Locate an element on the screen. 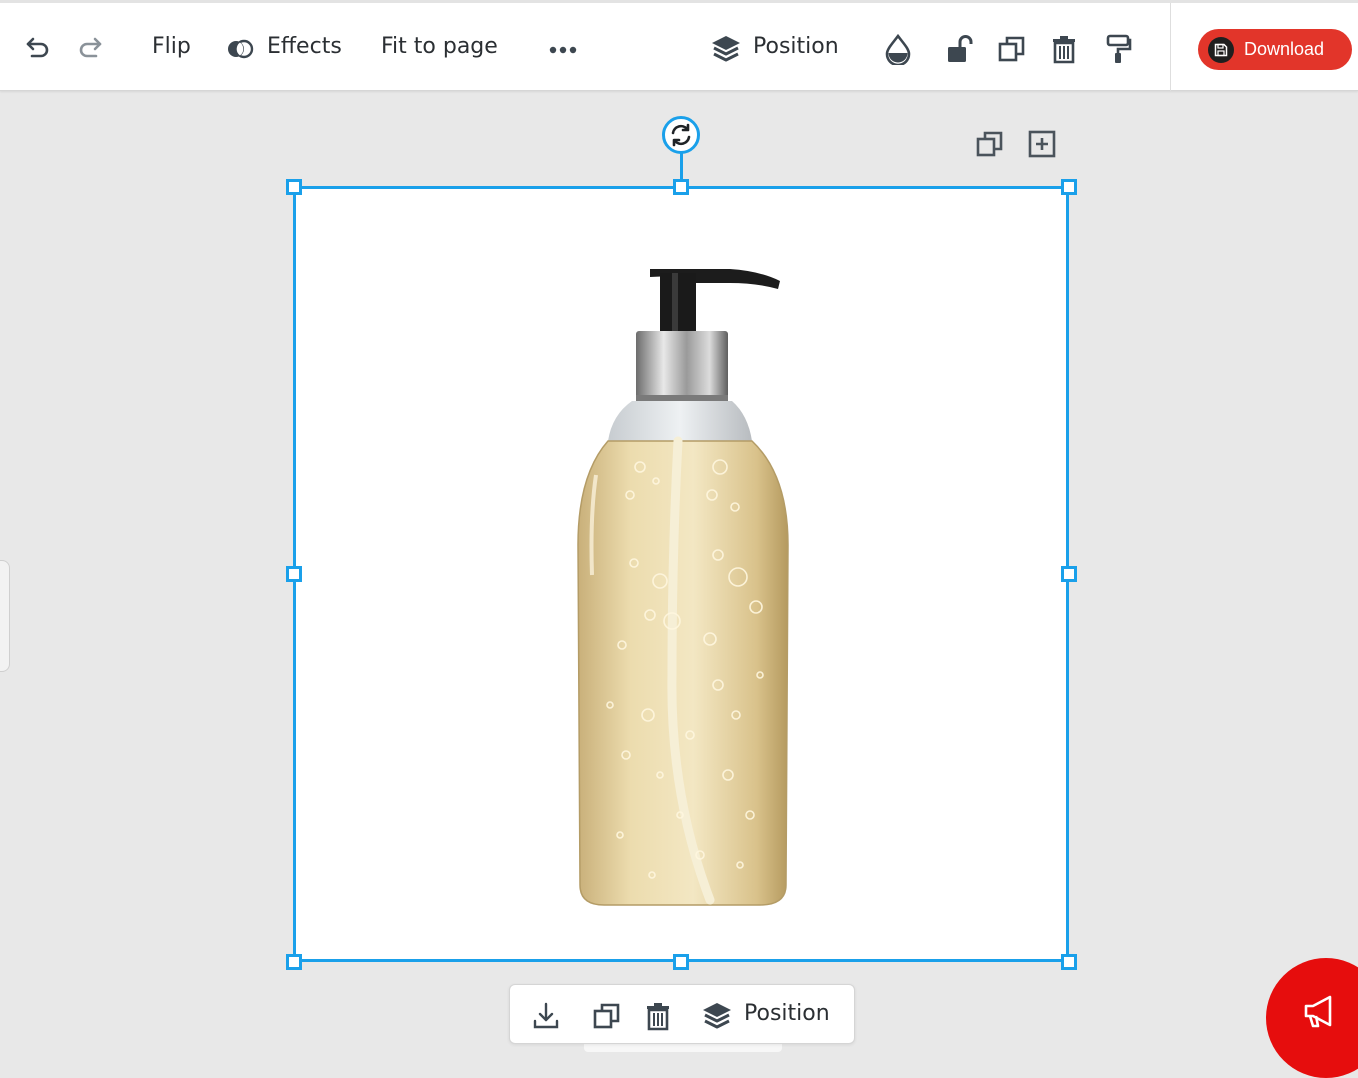  copy-style-button is located at coordinates (1118, 49).